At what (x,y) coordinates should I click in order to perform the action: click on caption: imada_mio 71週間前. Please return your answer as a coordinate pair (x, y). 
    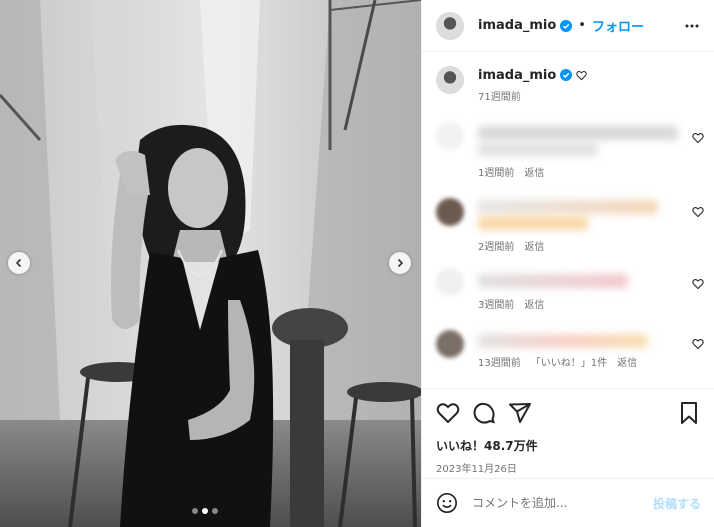
    Looking at the image, I should click on (512, 84).